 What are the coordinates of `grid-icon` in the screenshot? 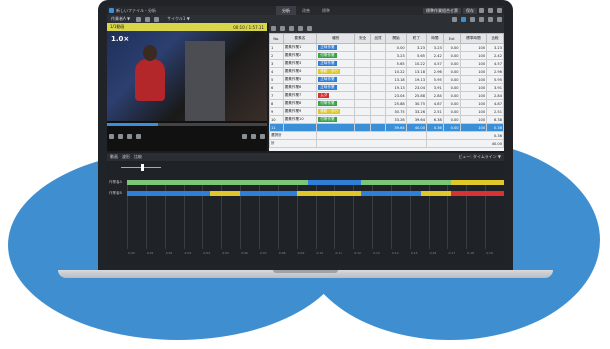 It's located at (454, 19).